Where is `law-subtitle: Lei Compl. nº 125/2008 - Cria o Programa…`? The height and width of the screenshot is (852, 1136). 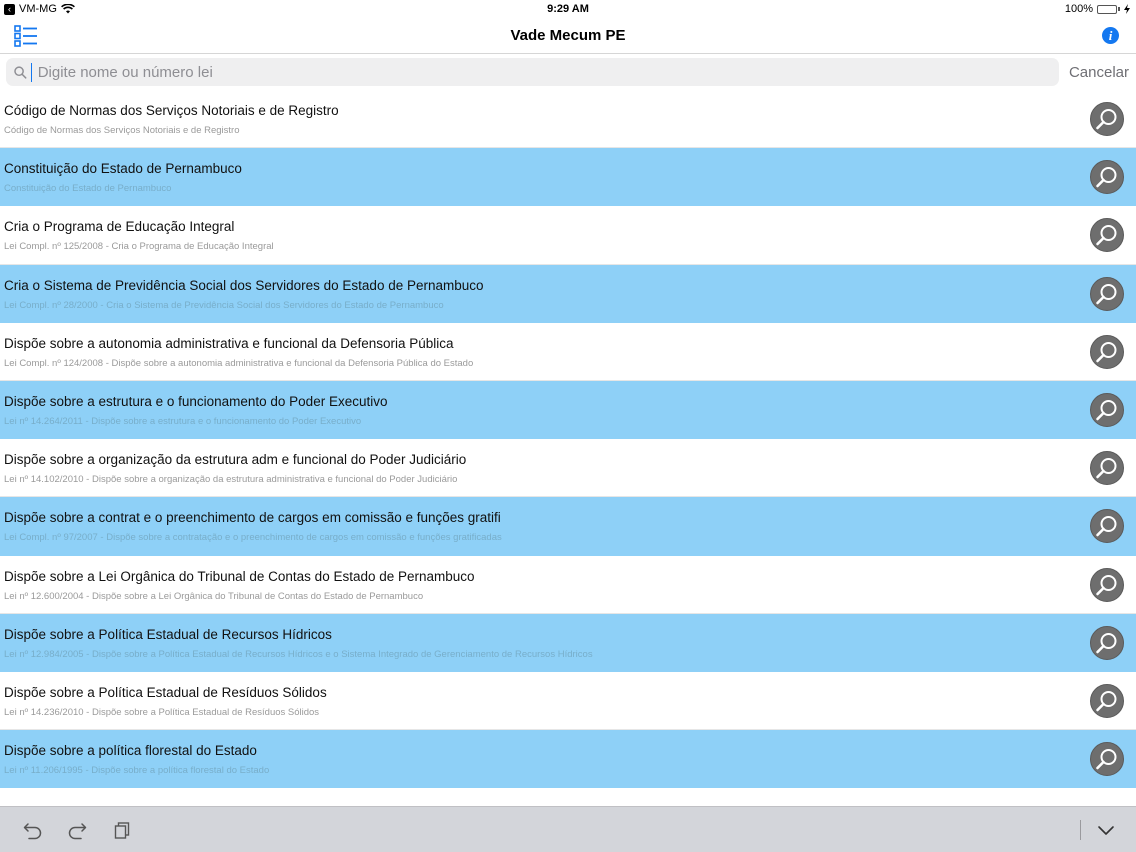
law-subtitle: Lei Compl. nº 125/2008 - Cria o Programa… is located at coordinates (139, 247).